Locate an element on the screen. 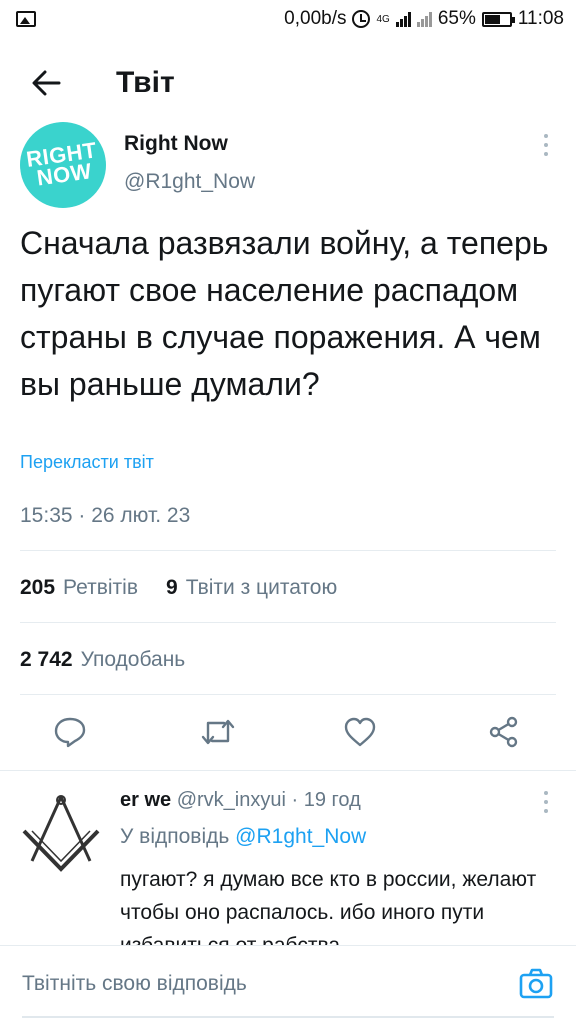 The width and height of the screenshot is (576, 1024). status-bar: 0,00b/s 4G 65% 11:08 is located at coordinates (288, 19).